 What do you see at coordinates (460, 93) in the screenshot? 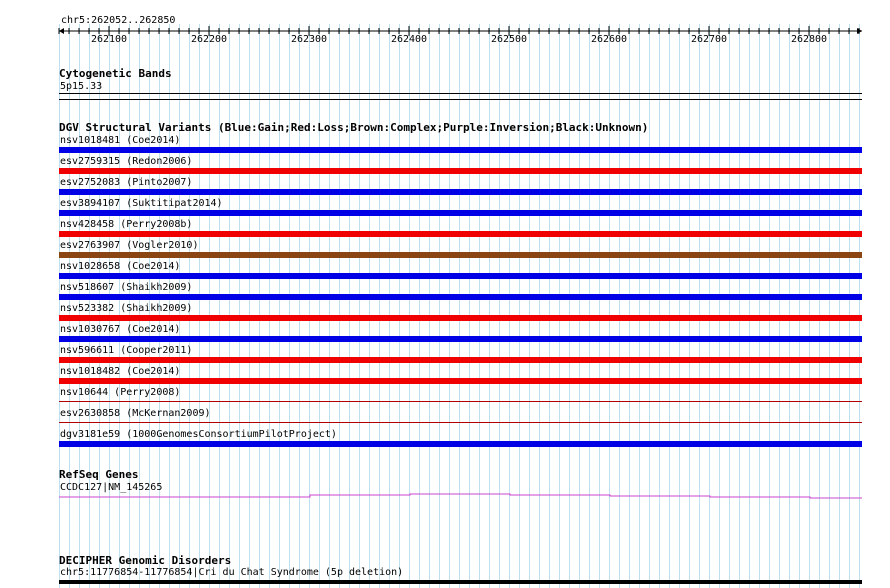
I see `cytoband-bar` at bounding box center [460, 93].